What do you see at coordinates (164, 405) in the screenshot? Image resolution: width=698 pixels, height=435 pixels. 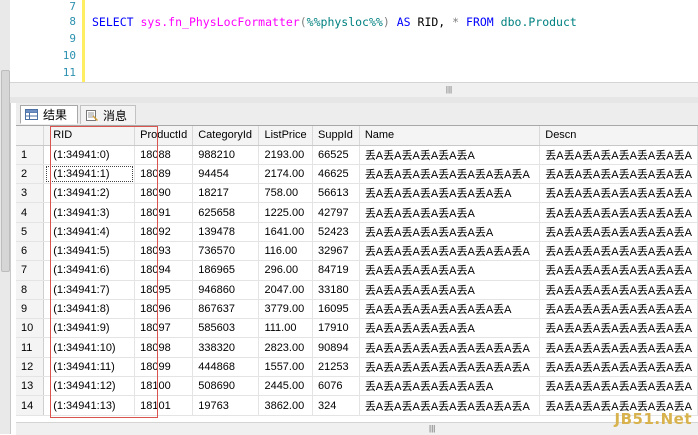 I see `grid-cell: 18101` at bounding box center [164, 405].